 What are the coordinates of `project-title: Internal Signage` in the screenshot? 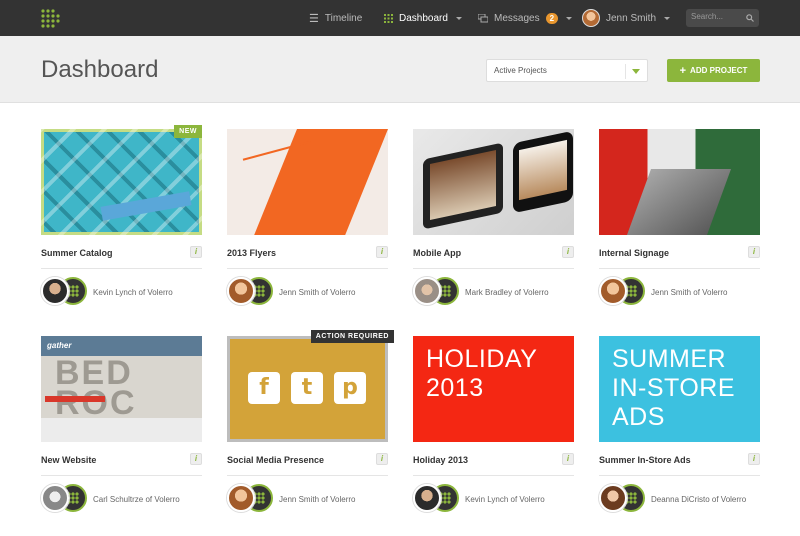 It's located at (634, 253).